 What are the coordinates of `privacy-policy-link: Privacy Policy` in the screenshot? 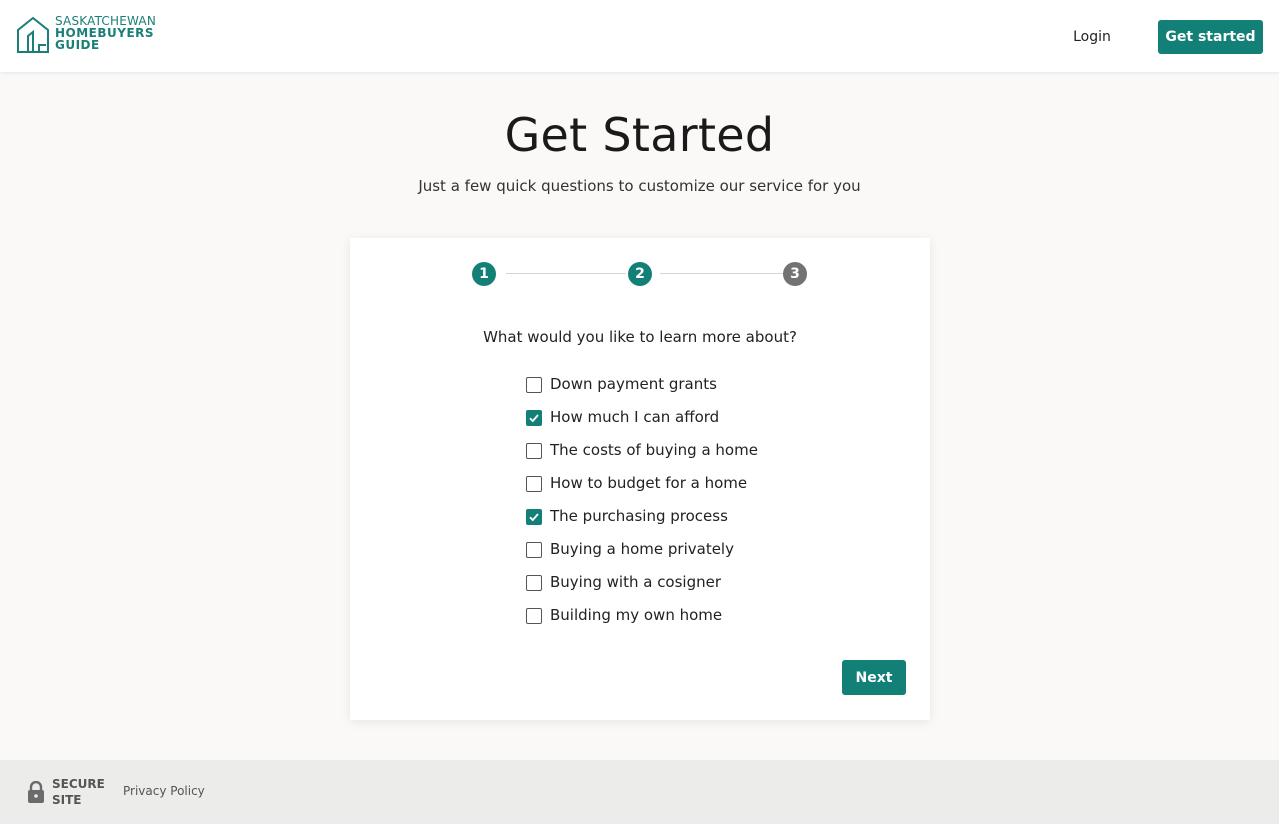 It's located at (164, 791).